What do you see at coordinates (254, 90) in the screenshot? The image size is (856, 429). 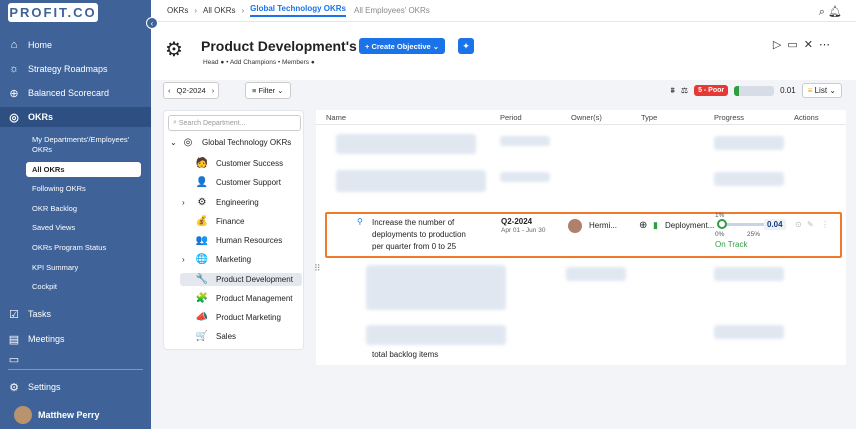 I see `filter-icon: ≡` at bounding box center [254, 90].